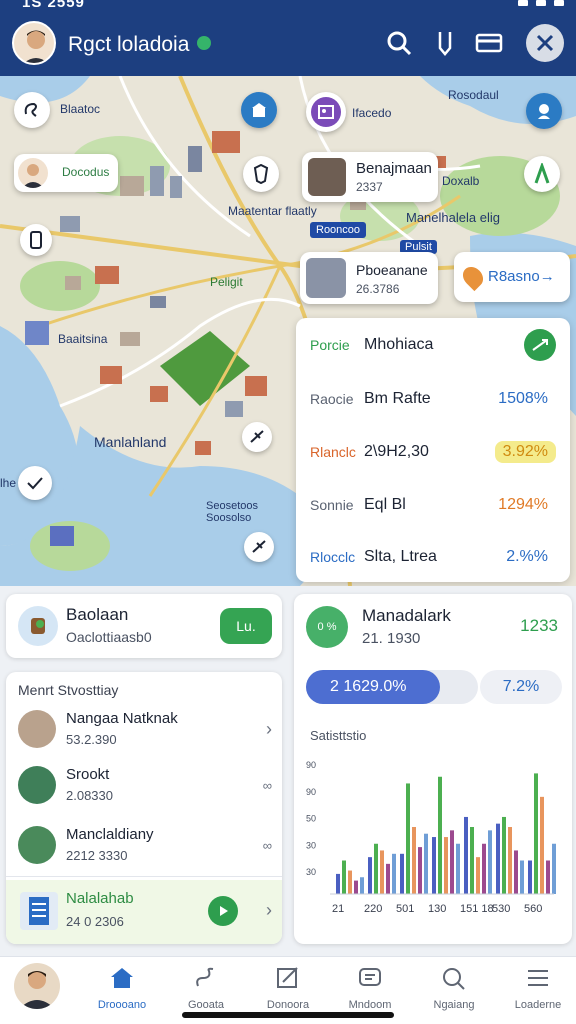 This screenshot has height=1024, width=576. I want to click on place-card: Benajmaan 2337, so click(370, 177).